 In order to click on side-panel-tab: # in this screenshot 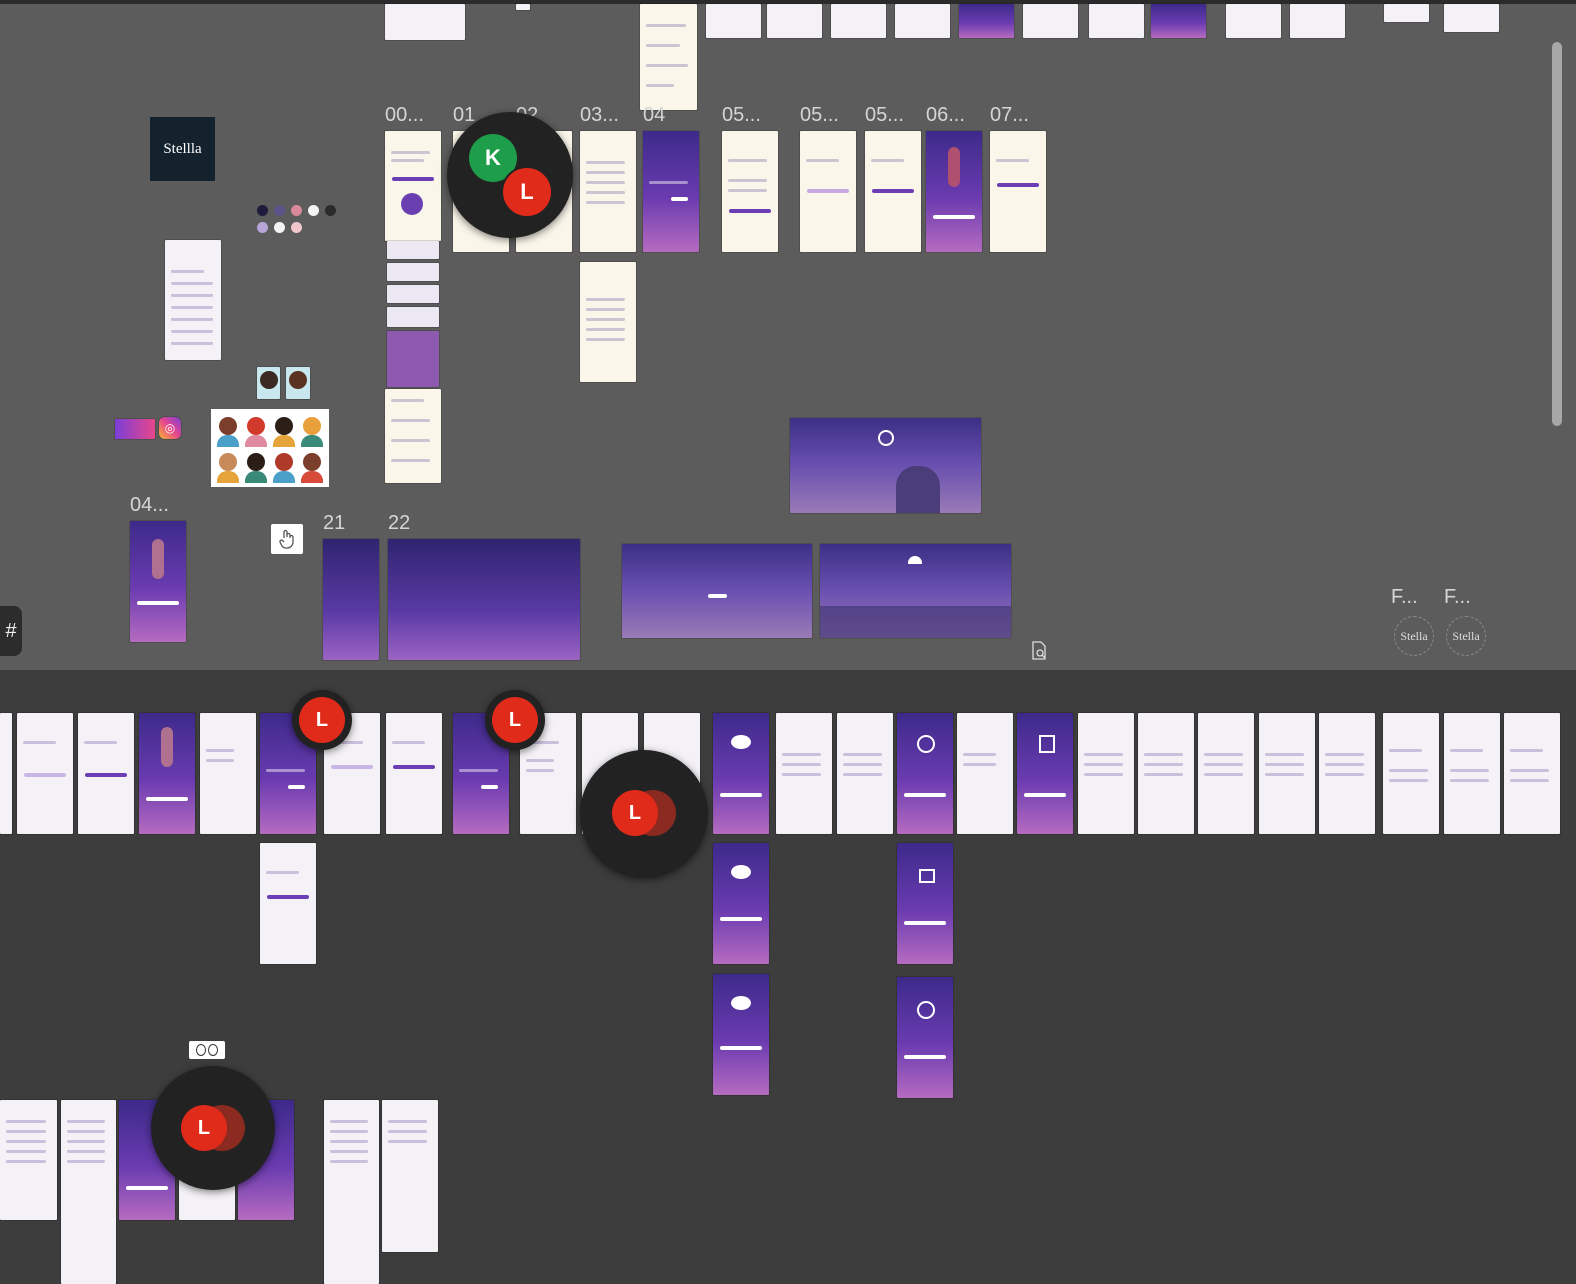, I will do `click(11, 631)`.